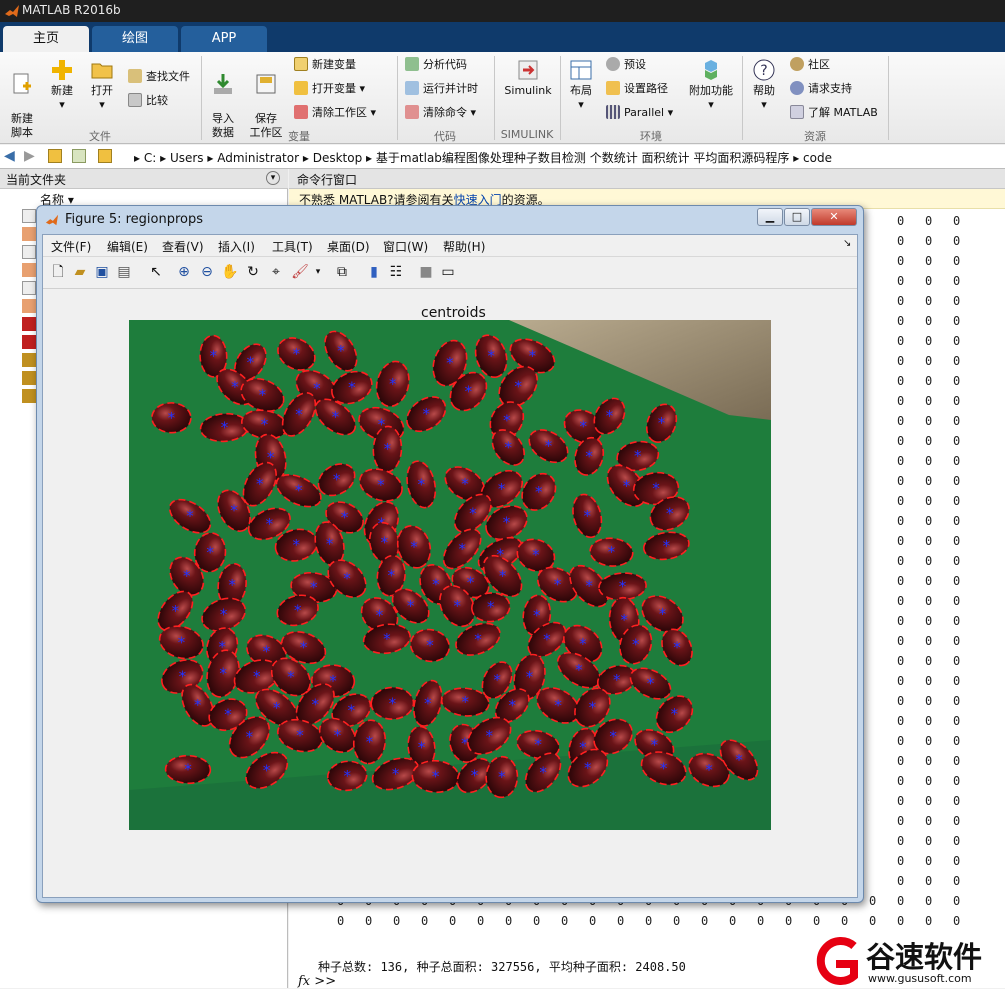  I want to click on menu-window: 窗口(W), so click(405, 246).